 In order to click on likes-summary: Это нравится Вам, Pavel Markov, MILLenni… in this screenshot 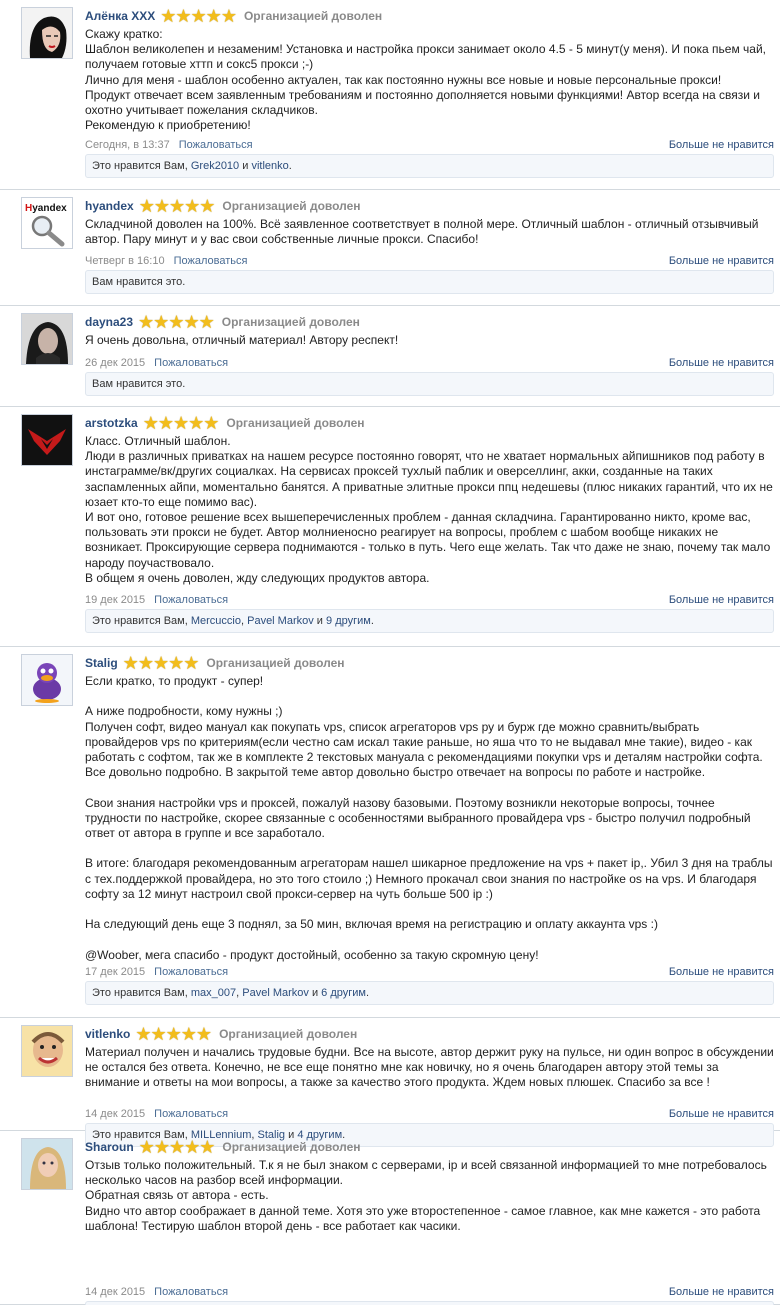, I will do `click(429, 1303)`.